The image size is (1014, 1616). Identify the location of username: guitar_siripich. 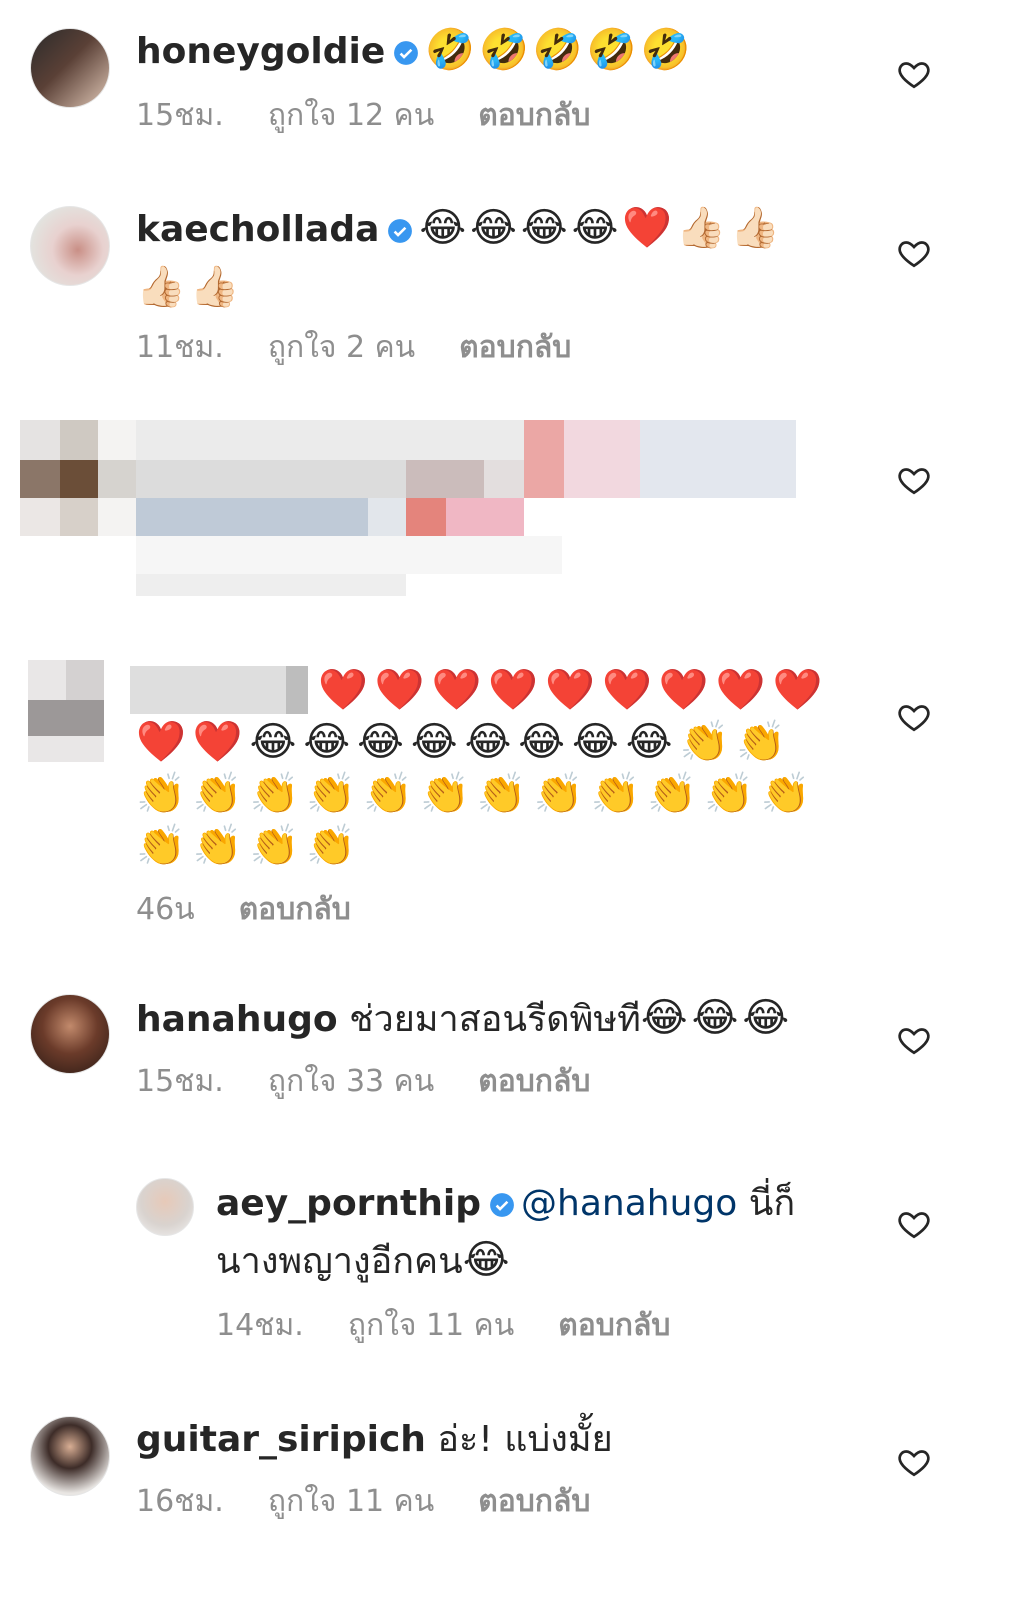
(281, 1439).